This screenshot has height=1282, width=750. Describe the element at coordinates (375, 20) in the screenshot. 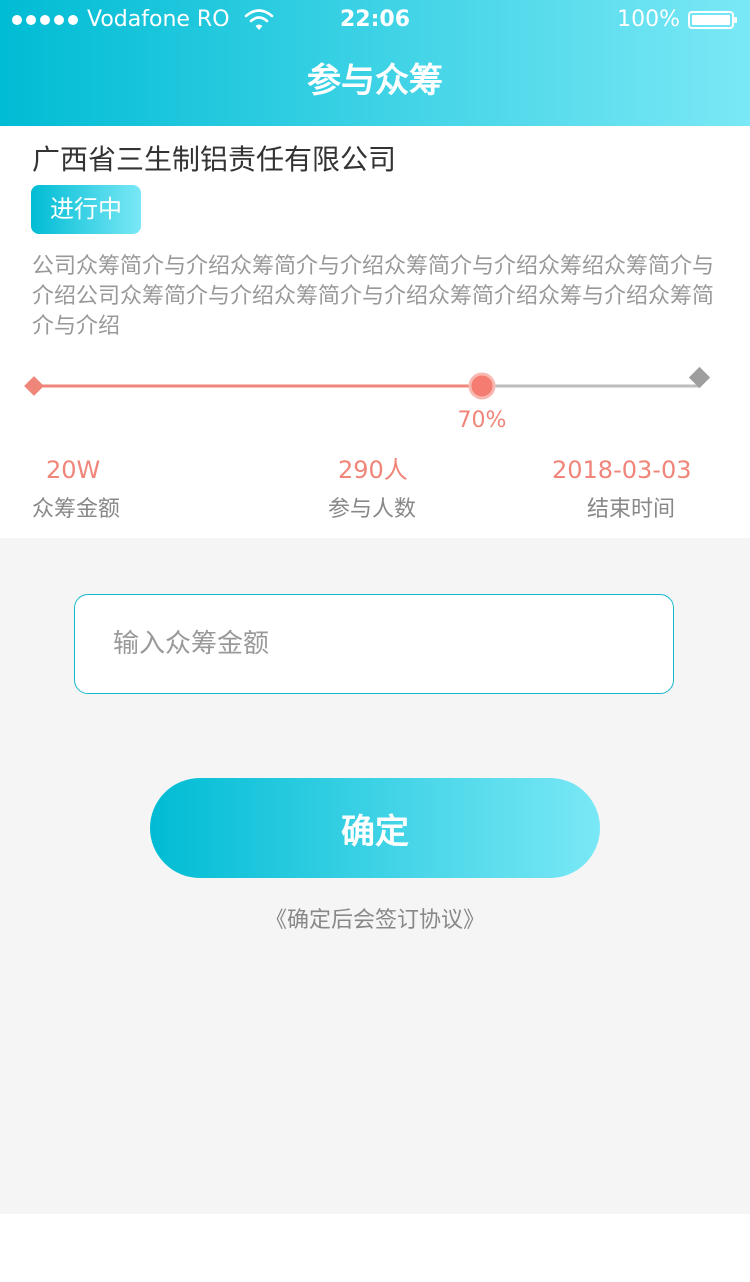

I see `status-bar: Vodafone RO 22:06 100%` at that location.